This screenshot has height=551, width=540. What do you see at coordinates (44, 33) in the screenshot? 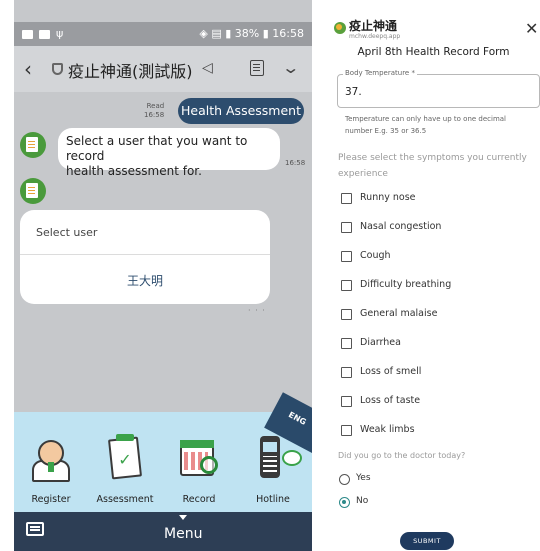
I see `notification-icons: ψ` at bounding box center [44, 33].